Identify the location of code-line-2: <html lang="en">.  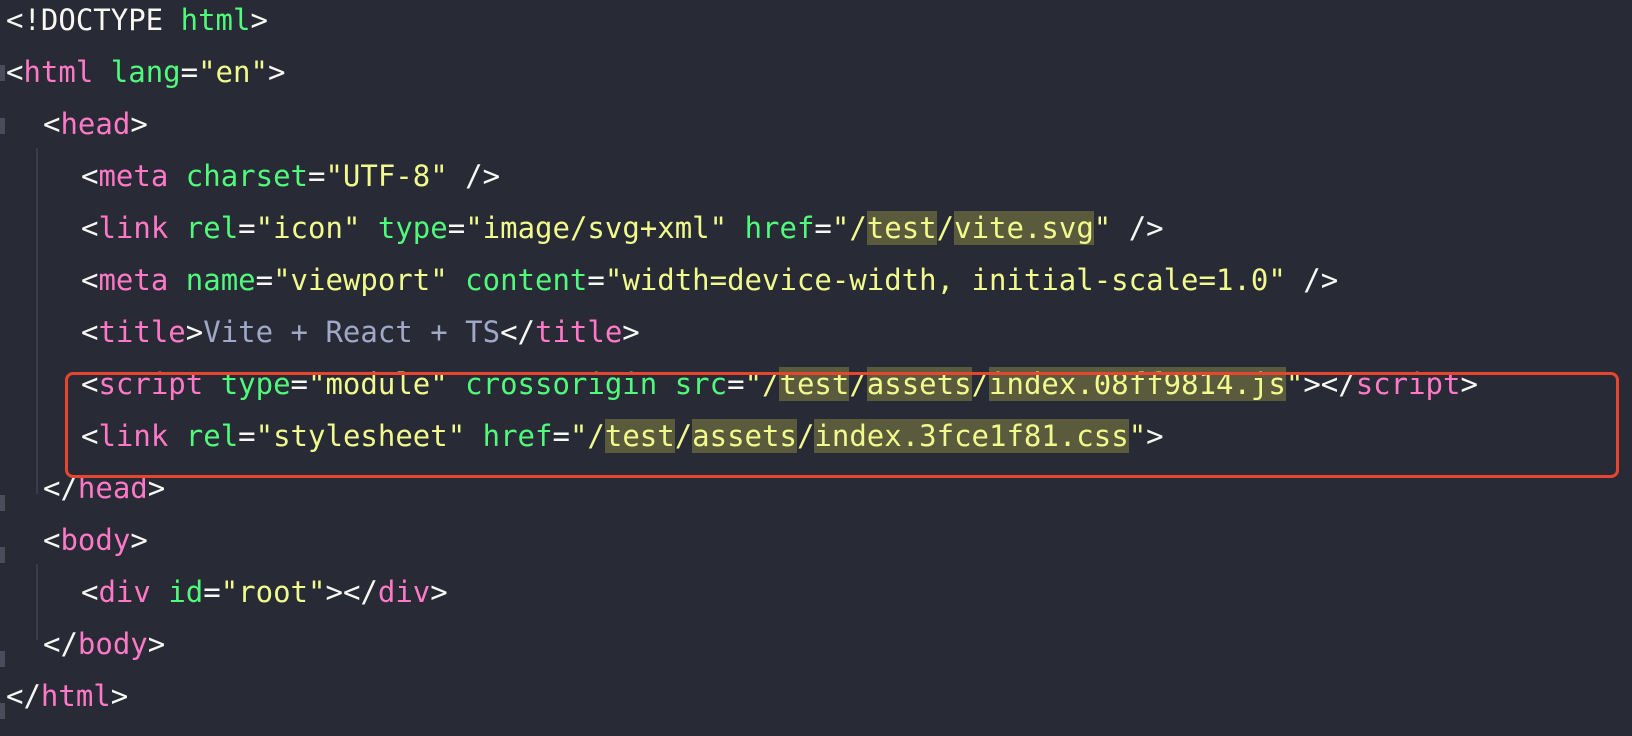
(145, 72).